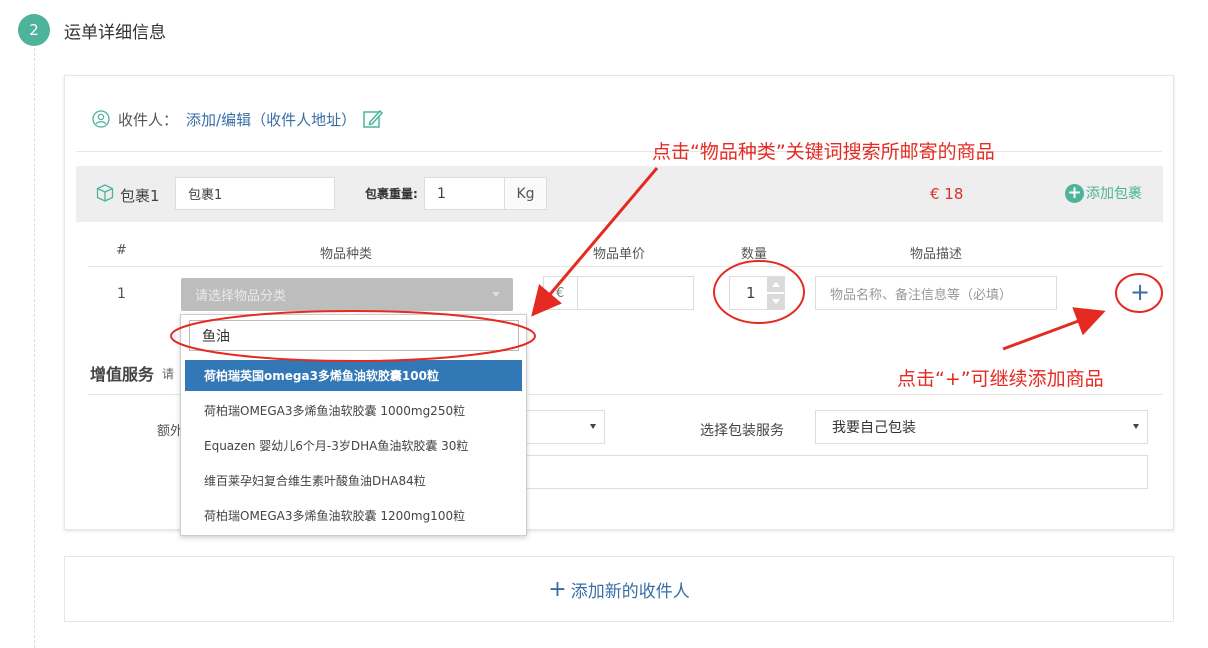  Describe the element at coordinates (347, 294) in the screenshot. I see `category-select: 请选择物品分类` at that location.